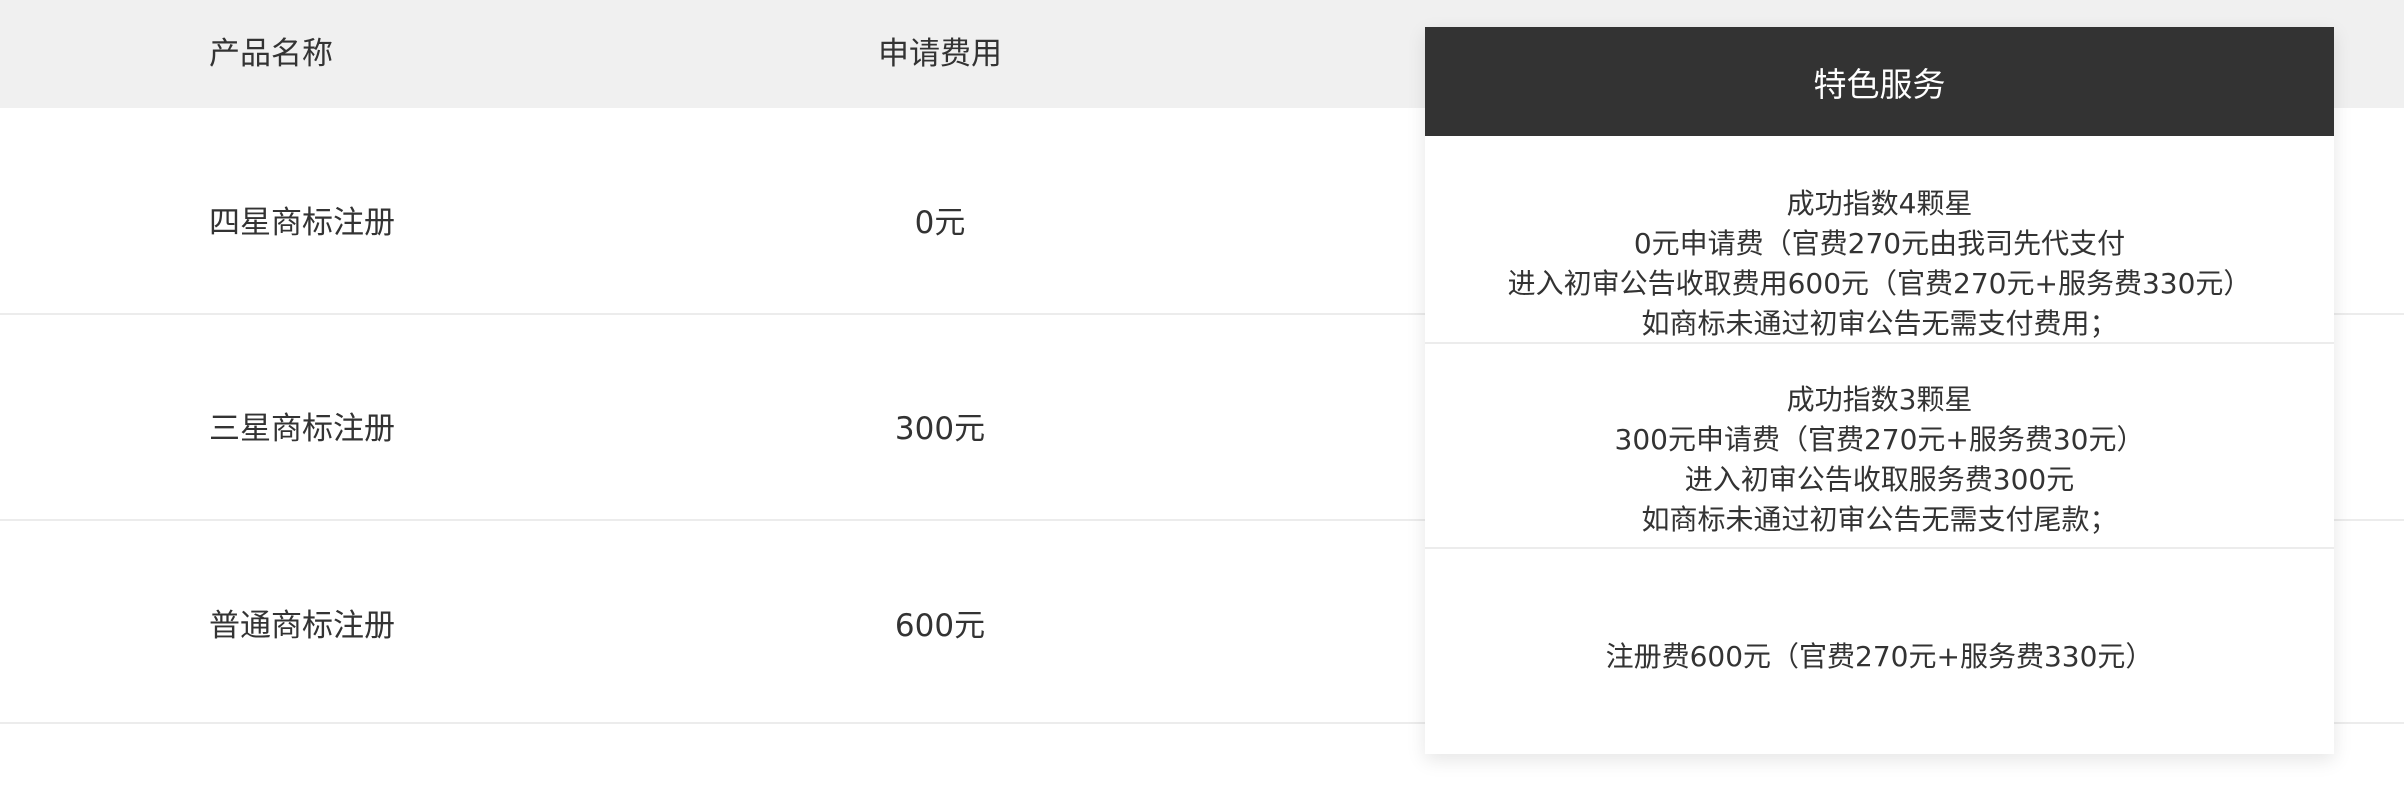 The width and height of the screenshot is (2404, 786). I want to click on service-line: 300元申请费（官费270元+服务费30元）, so click(1879, 439).